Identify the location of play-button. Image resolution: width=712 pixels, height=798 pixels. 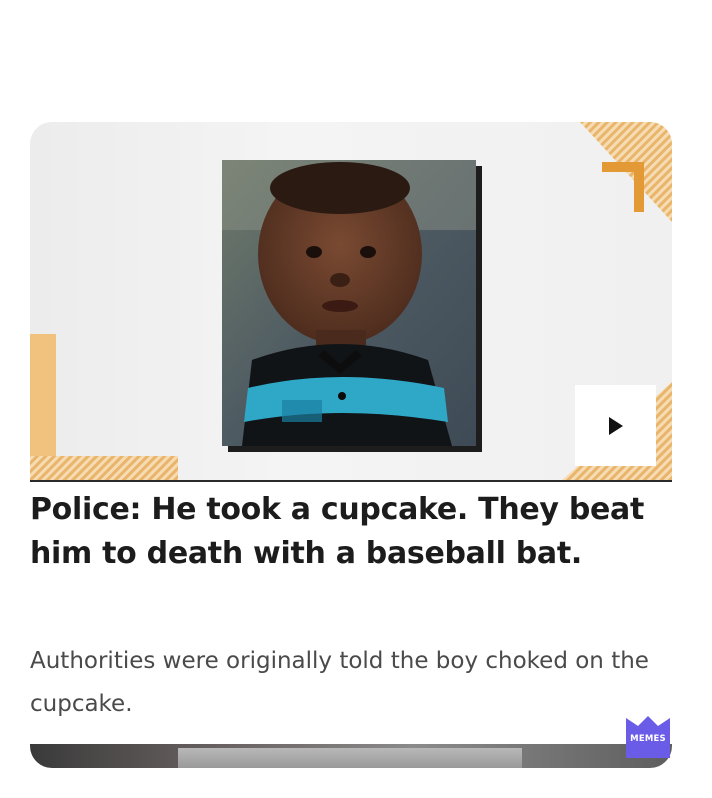
(615, 425).